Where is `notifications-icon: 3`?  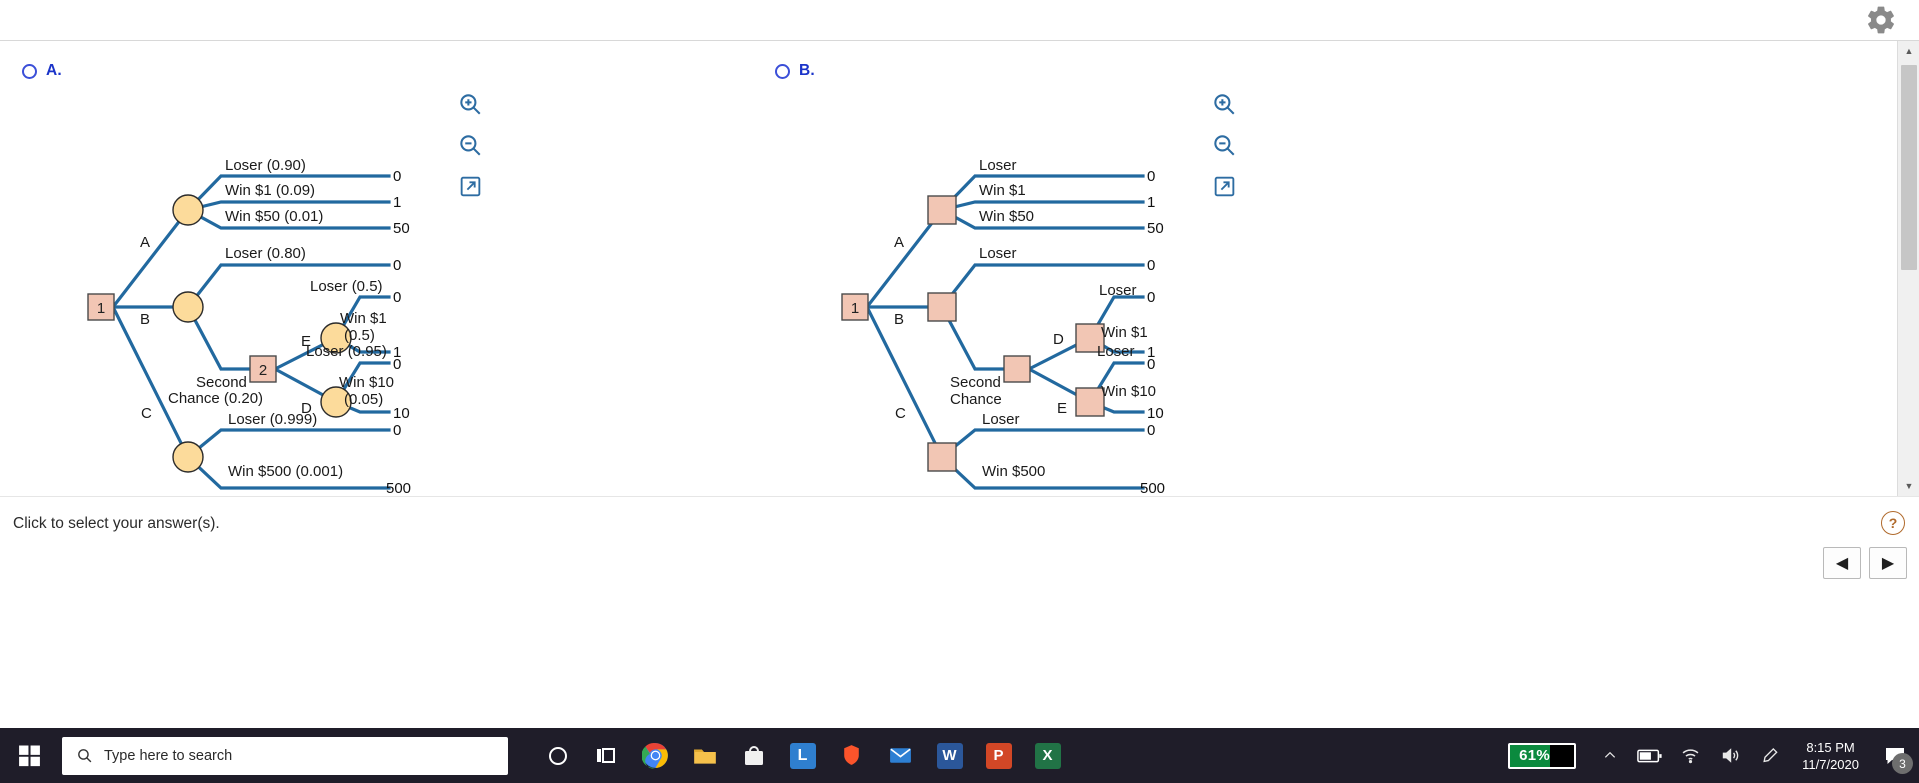 notifications-icon: 3 is located at coordinates (1895, 755).